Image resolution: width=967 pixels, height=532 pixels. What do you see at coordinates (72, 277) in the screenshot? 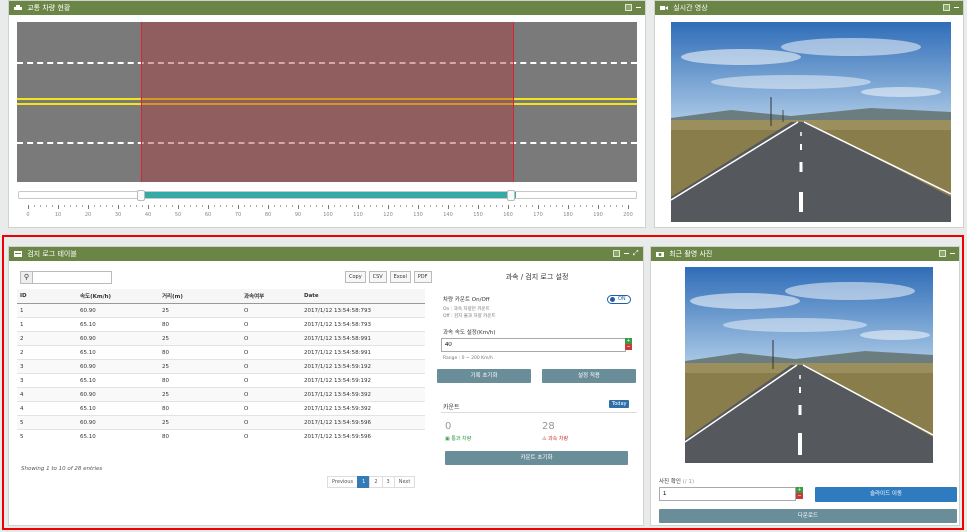
I see `search-input` at bounding box center [72, 277].